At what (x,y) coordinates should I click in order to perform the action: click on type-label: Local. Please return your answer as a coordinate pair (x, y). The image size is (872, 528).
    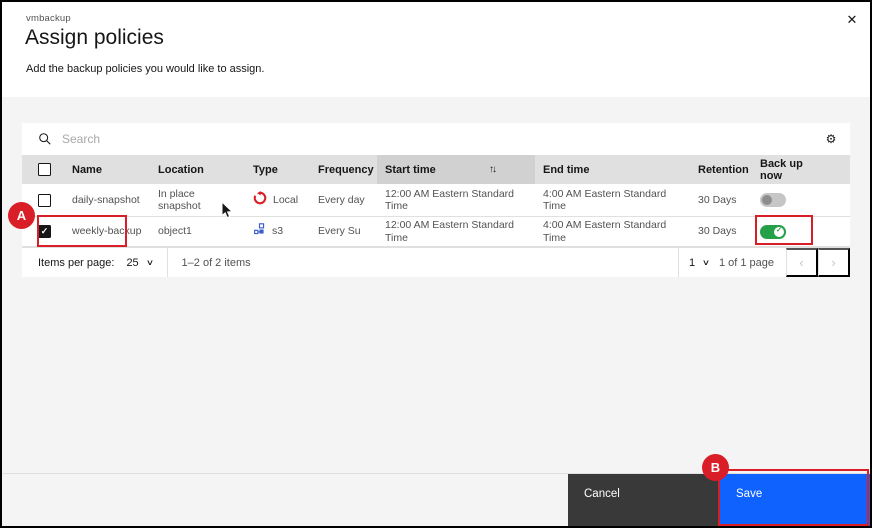
    Looking at the image, I should click on (286, 199).